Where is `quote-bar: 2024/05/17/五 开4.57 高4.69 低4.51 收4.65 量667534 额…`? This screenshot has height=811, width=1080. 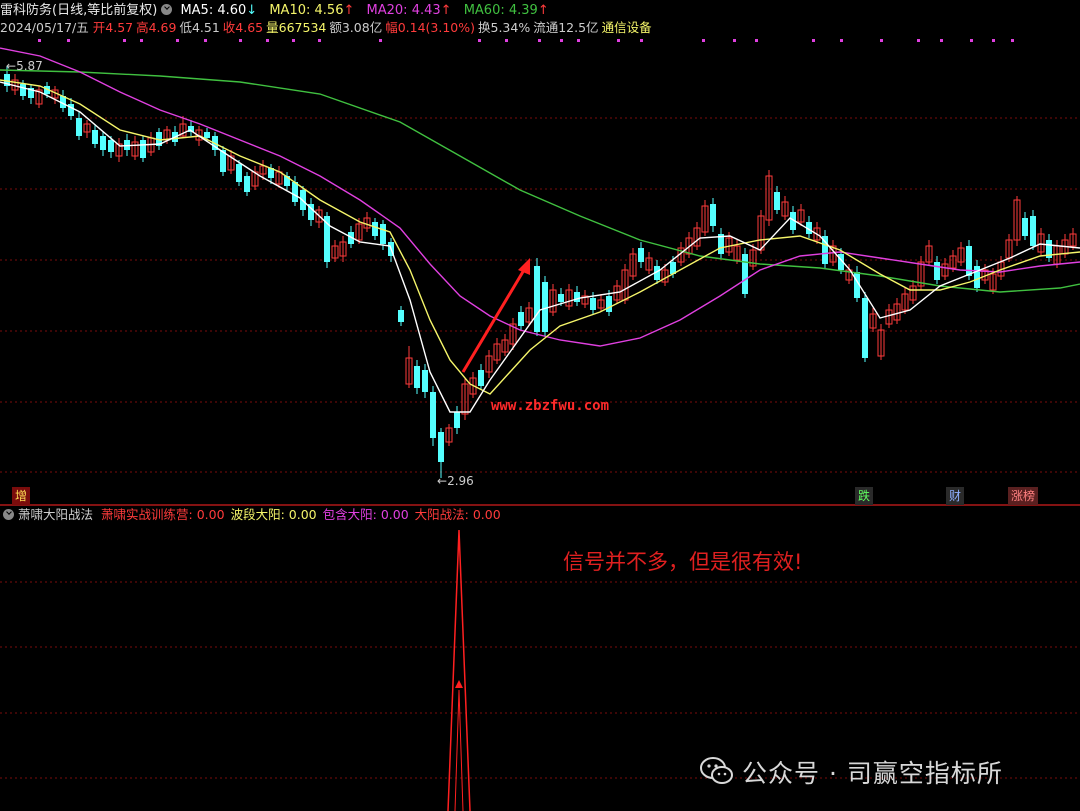
quote-bar: 2024/05/17/五 开4.57 高4.69 低4.51 收4.65 量667534 额… is located at coordinates (329, 28).